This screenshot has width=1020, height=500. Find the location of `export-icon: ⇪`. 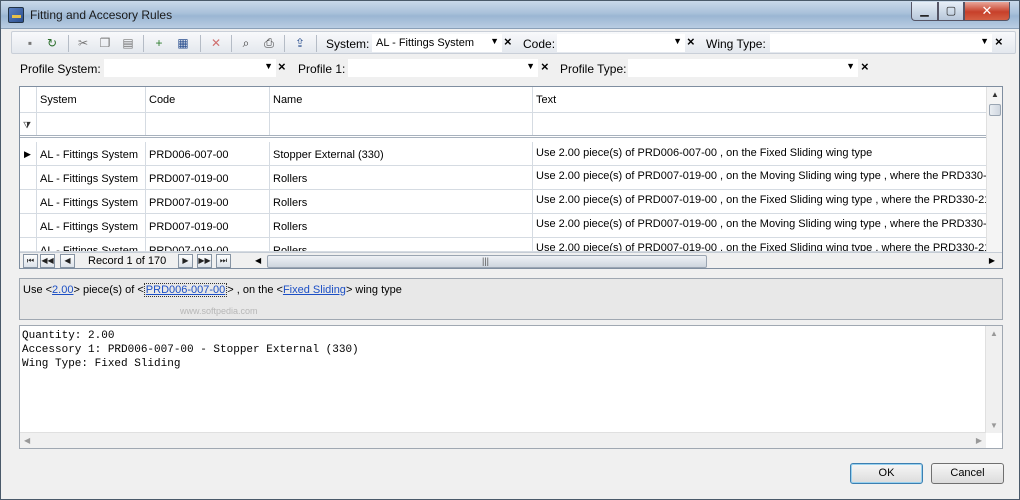

export-icon: ⇪ is located at coordinates (300, 43).